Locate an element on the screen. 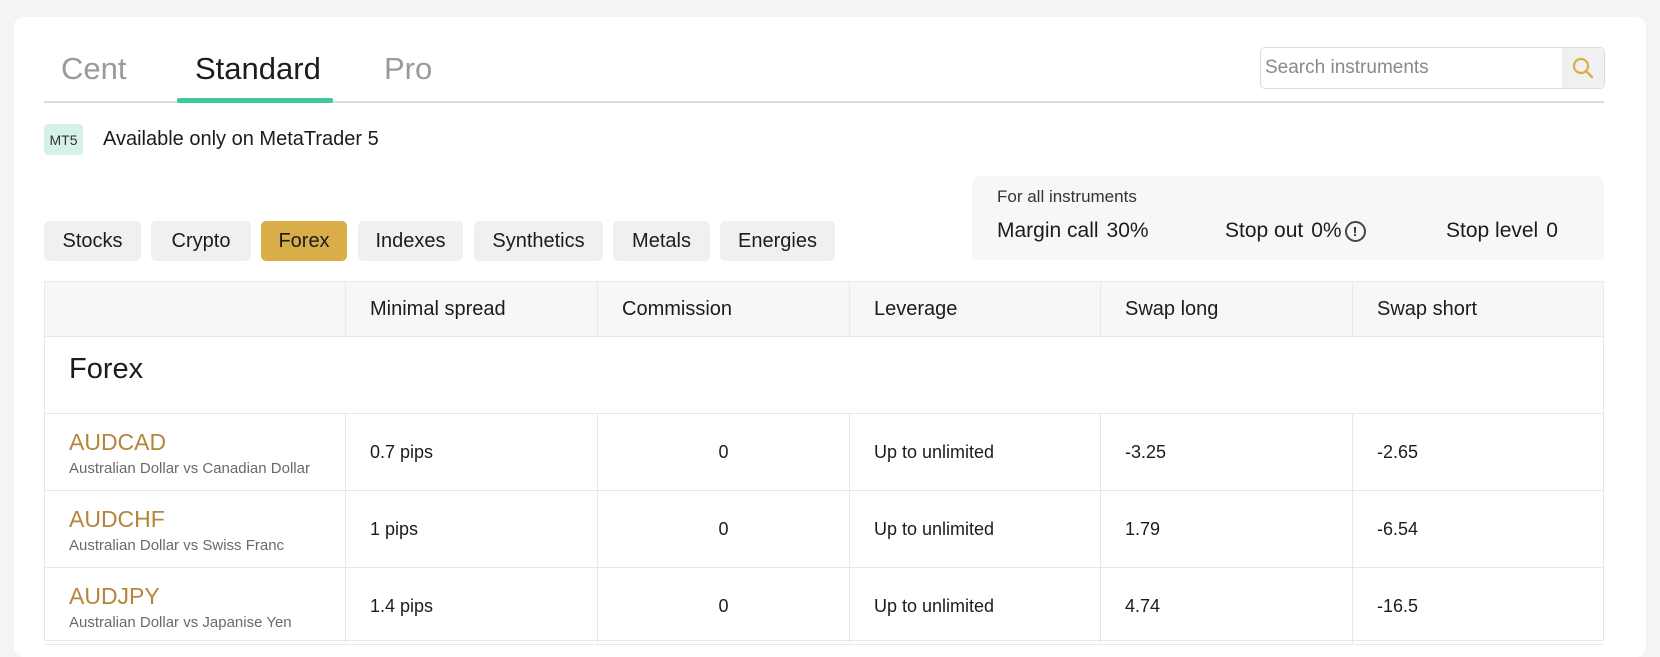  search-icon is located at coordinates (1583, 68).